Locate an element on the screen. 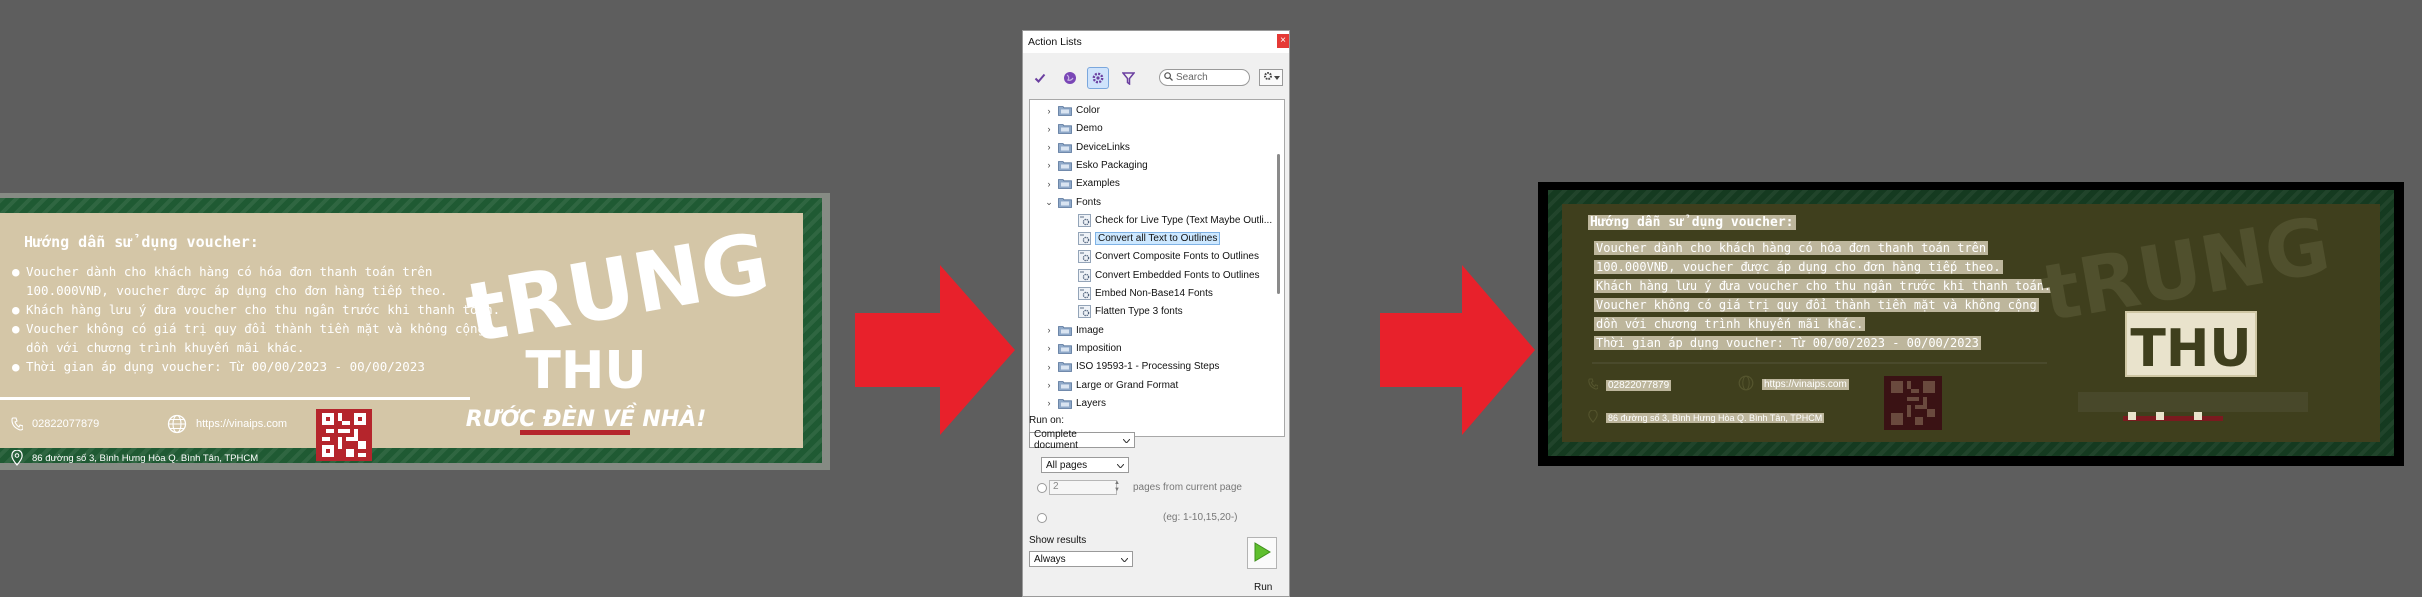  search-field is located at coordinates (1204, 77).